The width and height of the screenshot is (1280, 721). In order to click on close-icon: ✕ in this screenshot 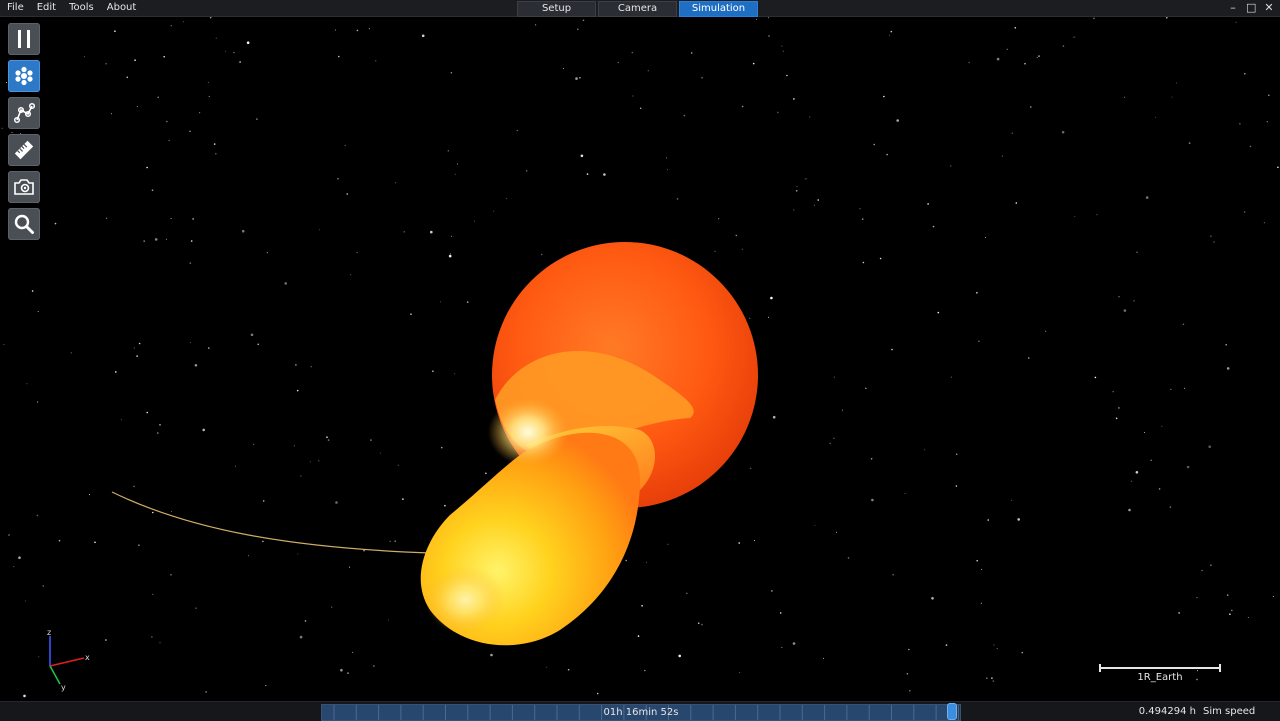, I will do `click(1269, 8)`.